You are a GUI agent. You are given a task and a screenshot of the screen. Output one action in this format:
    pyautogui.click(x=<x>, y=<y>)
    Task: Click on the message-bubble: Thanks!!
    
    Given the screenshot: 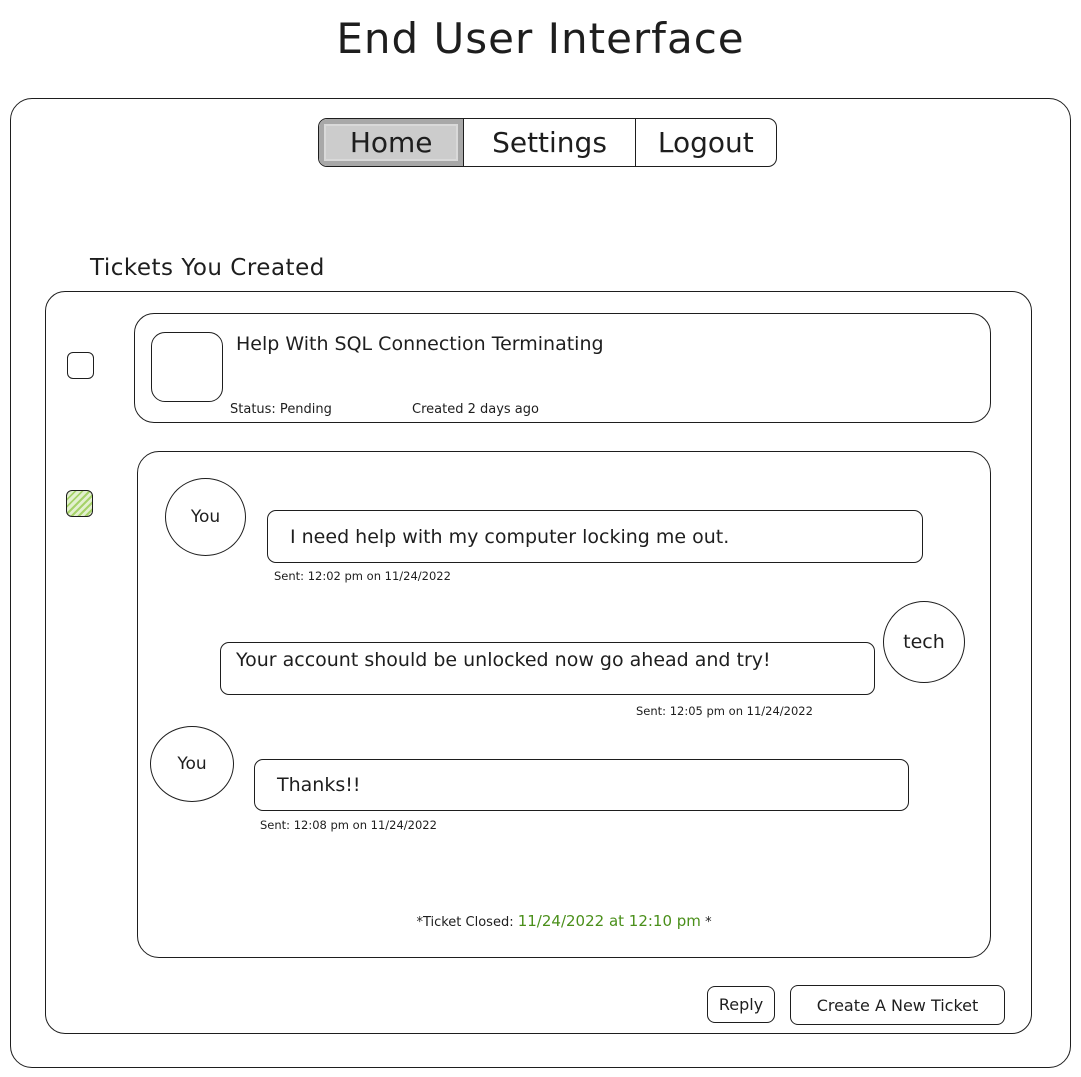 What is the action you would take?
    pyautogui.click(x=581, y=785)
    